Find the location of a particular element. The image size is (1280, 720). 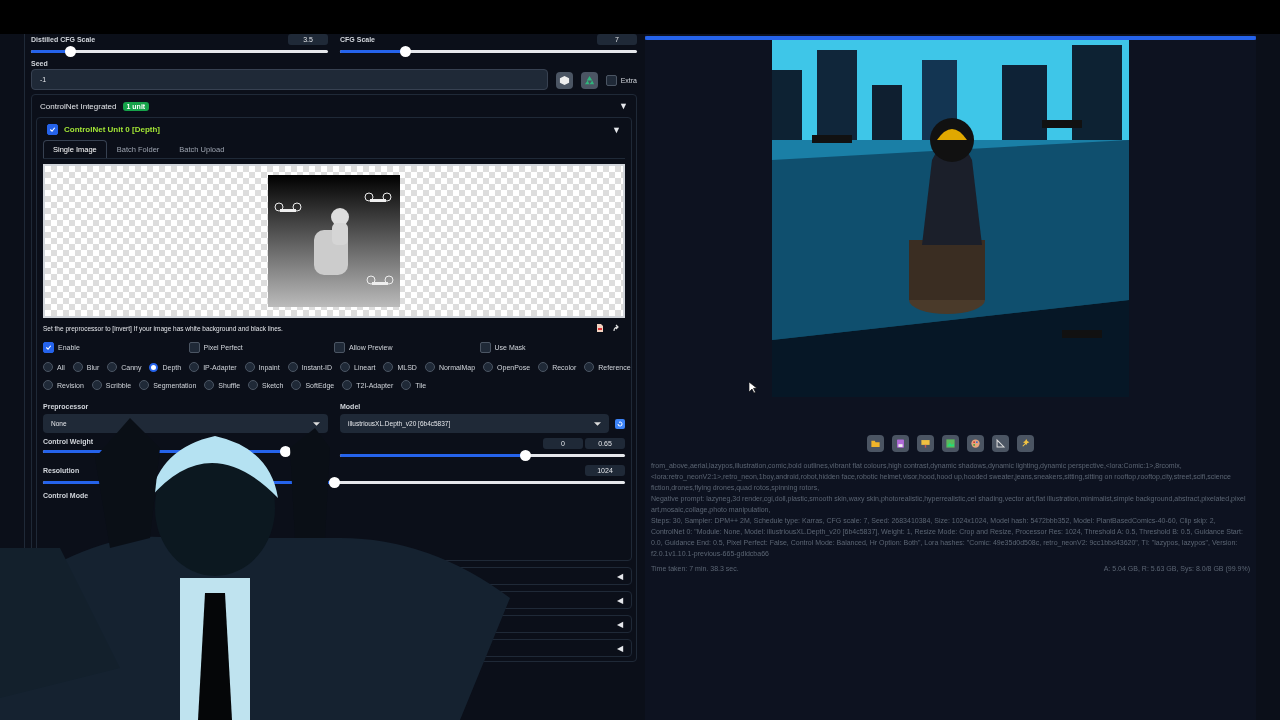

dice-button is located at coordinates (564, 80).